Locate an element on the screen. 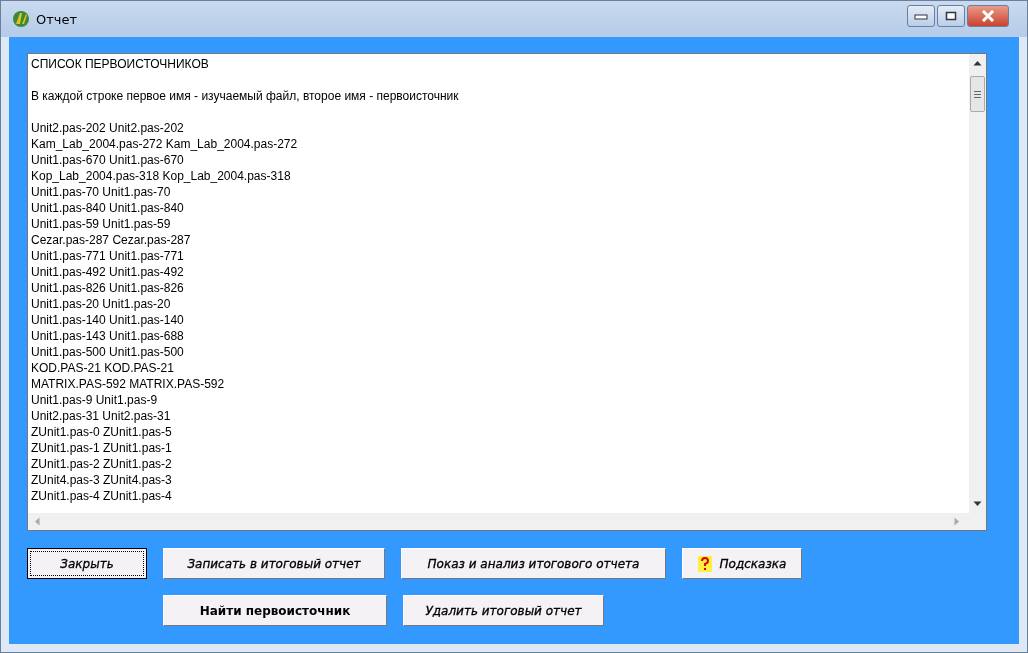 The image size is (1028, 653). report-line: Cezar.pas-287 Cezar.pas-287 is located at coordinates (111, 240).